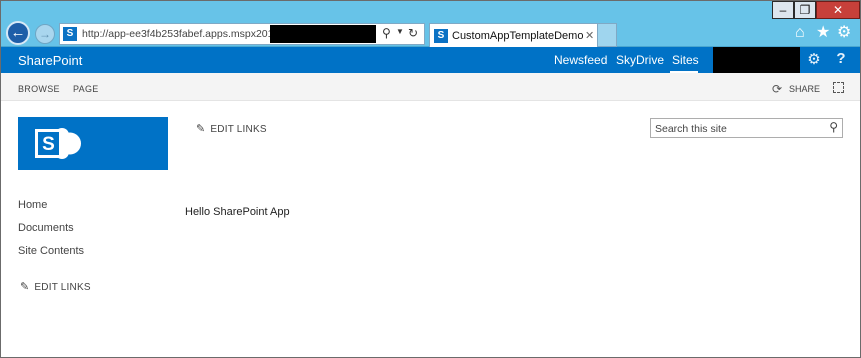  What do you see at coordinates (18, 33) in the screenshot?
I see `back-arrow-icon: ←` at bounding box center [18, 33].